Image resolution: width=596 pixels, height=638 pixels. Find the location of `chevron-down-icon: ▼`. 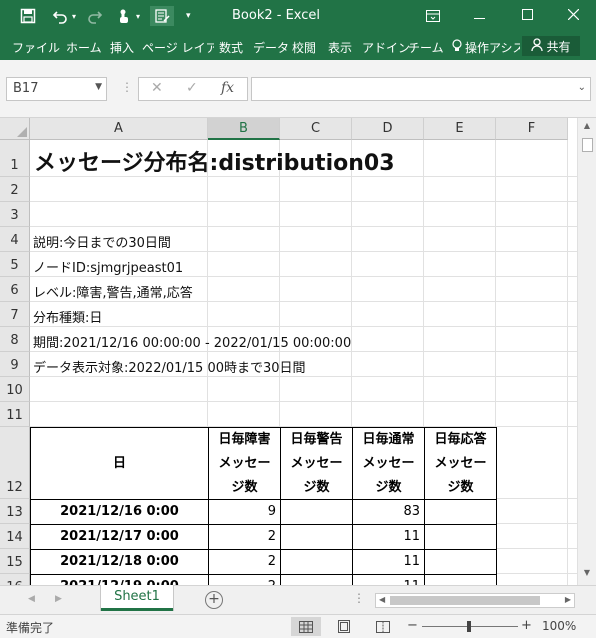

chevron-down-icon: ▼ is located at coordinates (98, 87).